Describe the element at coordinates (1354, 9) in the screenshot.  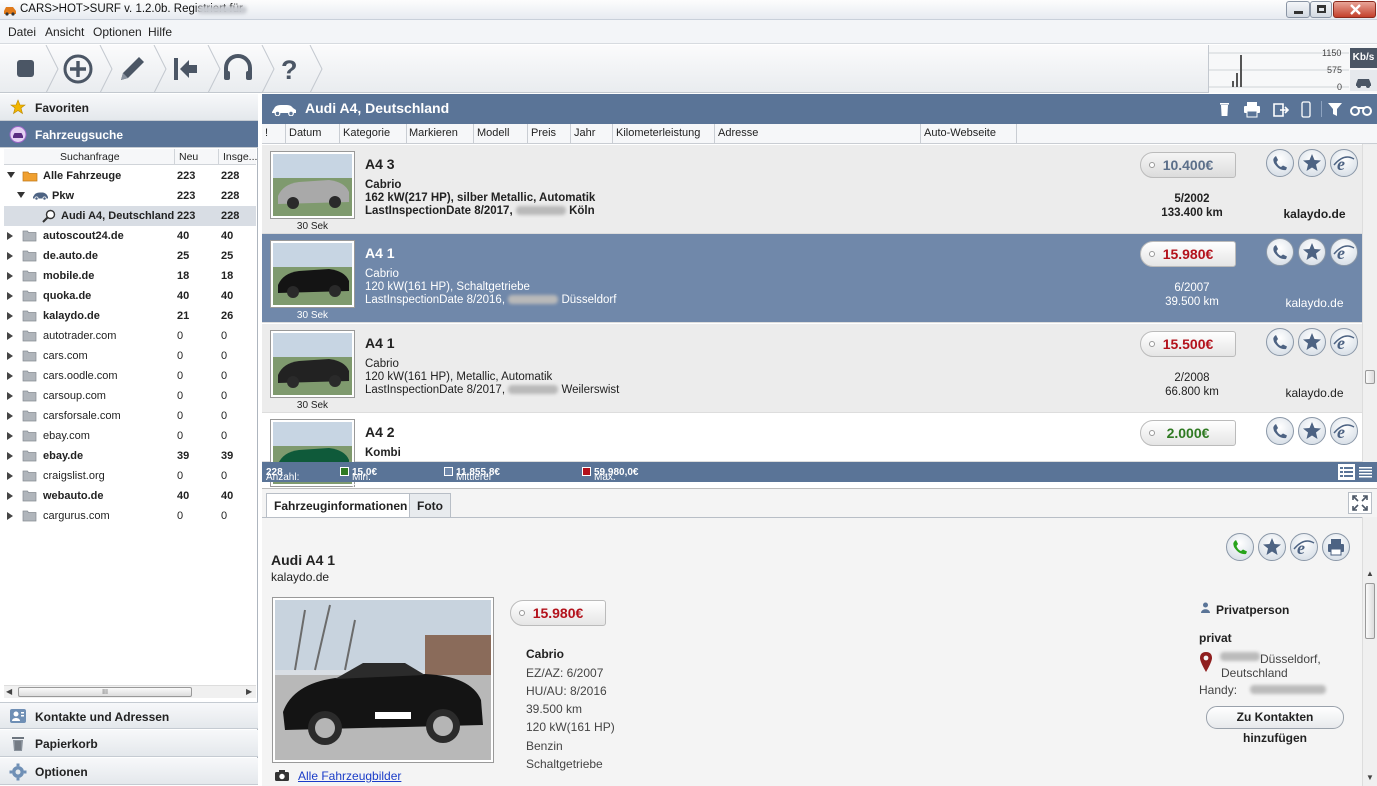
I see `close-button` at that location.